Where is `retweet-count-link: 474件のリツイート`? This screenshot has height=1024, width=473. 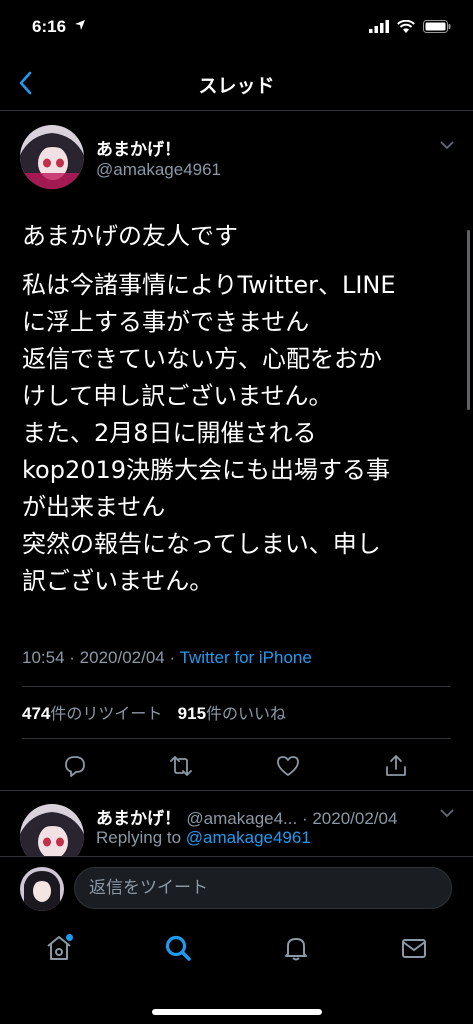 retweet-count-link: 474件のリツイート is located at coordinates (92, 713).